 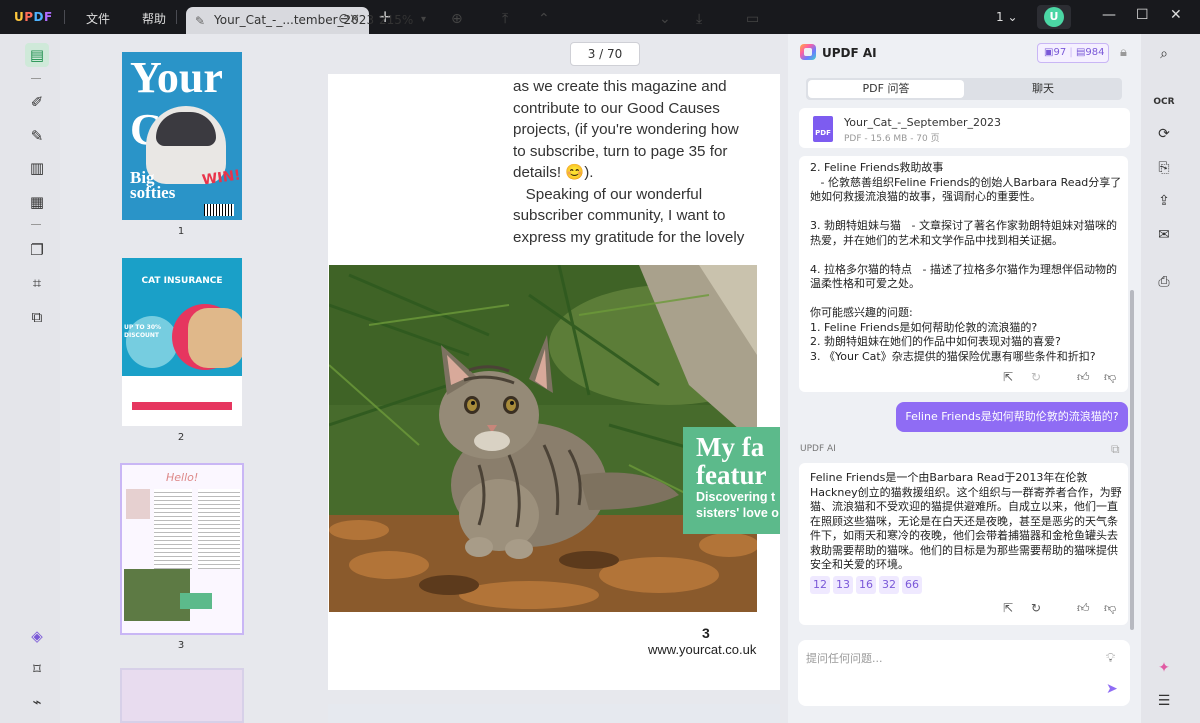 What do you see at coordinates (37, 317) in the screenshot?
I see `ocr-icon: ⧉` at bounding box center [37, 317].